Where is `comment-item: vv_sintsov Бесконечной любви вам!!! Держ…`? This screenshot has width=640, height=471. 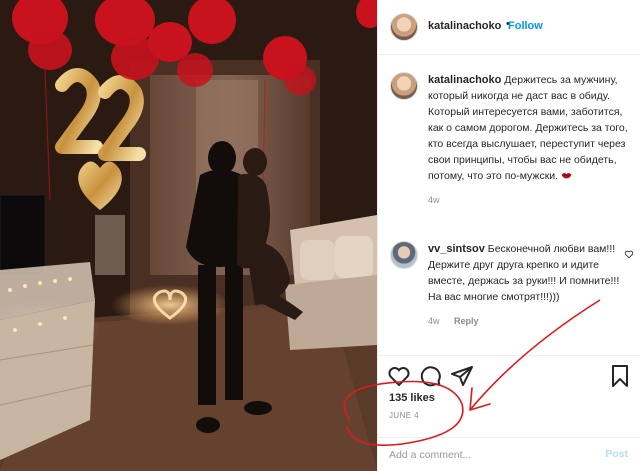
comment-item: vv_sintsov Бесконечной любви вам!!! Держ… is located at coordinates (512, 285).